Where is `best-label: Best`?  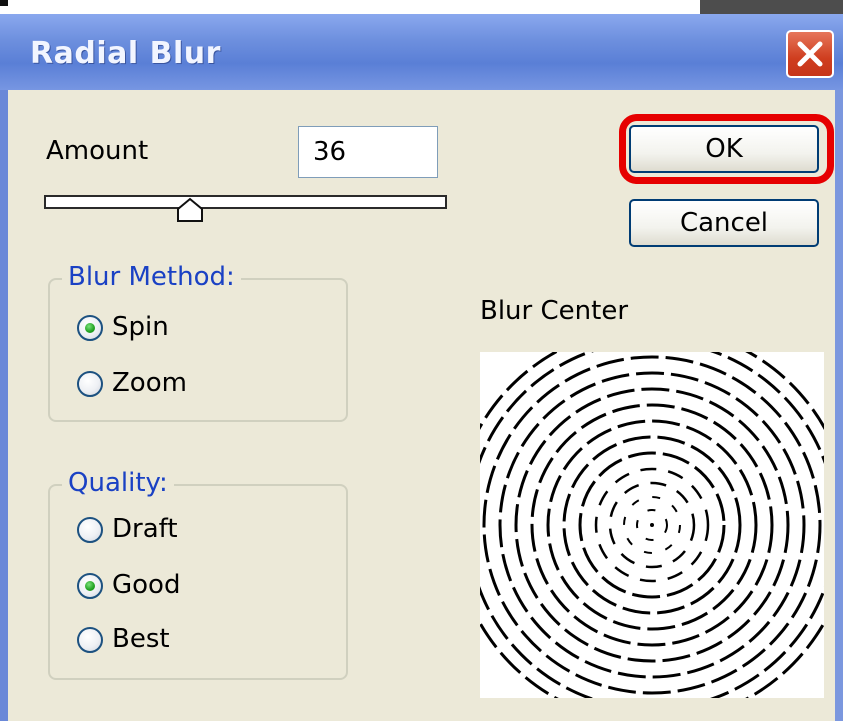 best-label: Best is located at coordinates (141, 639).